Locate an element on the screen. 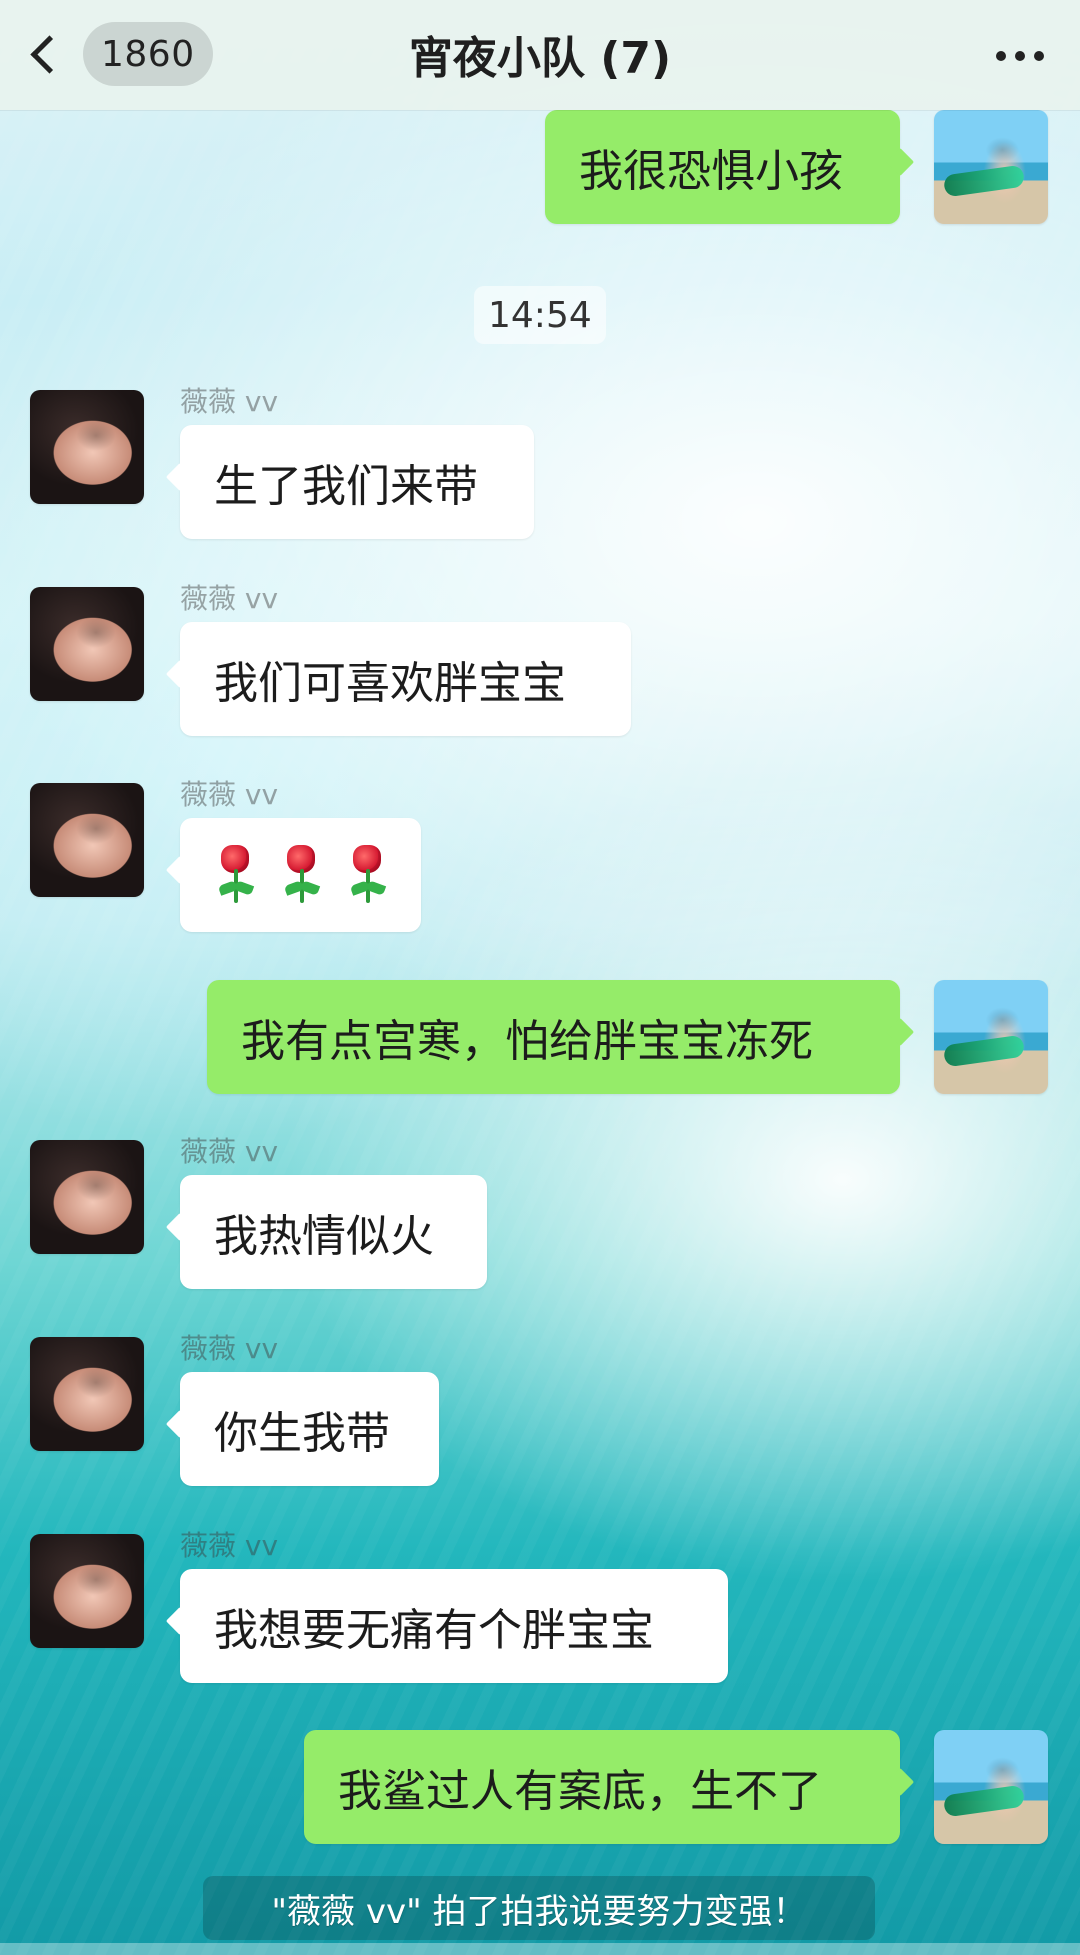  chevron-left-icon is located at coordinates (49, 54).